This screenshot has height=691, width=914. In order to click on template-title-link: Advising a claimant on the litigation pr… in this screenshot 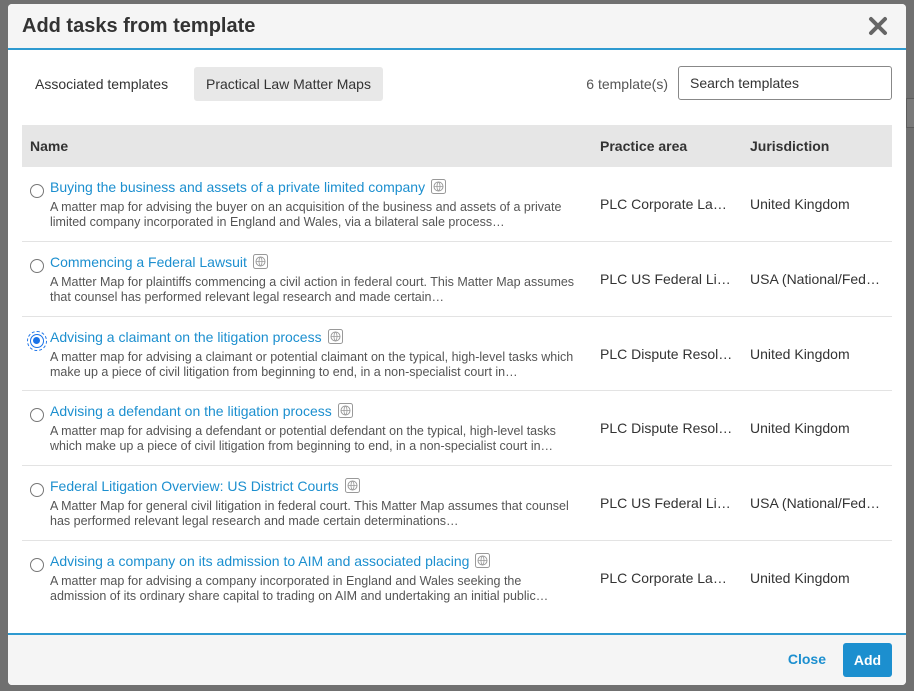, I will do `click(196, 336)`.